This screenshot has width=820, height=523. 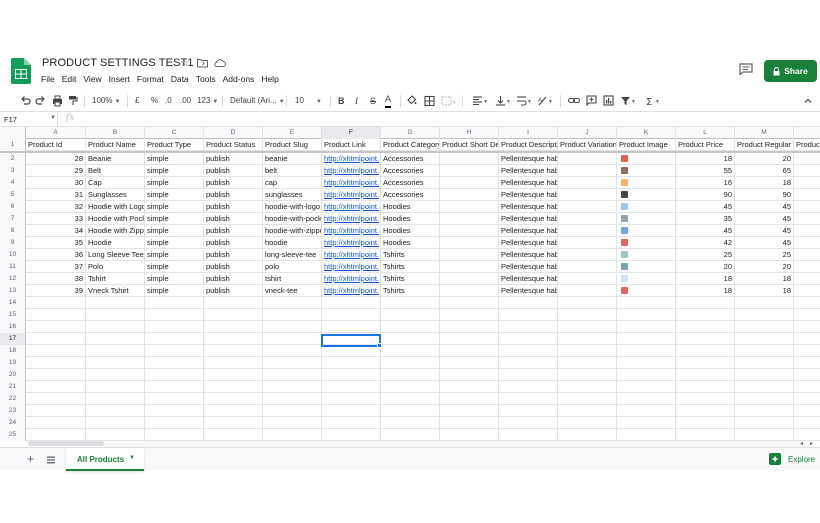 I want to click on column-header-d: D, so click(x=233, y=133).